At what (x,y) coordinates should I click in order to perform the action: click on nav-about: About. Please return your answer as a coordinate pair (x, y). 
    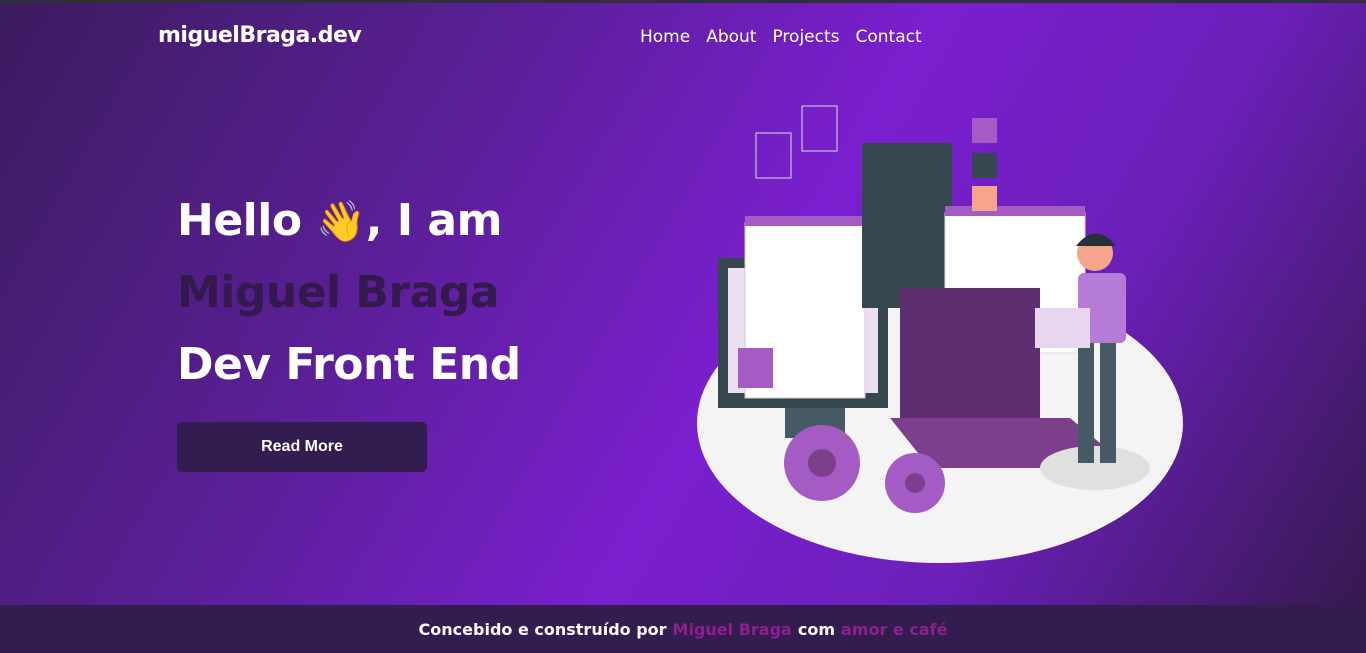
    Looking at the image, I should click on (731, 37).